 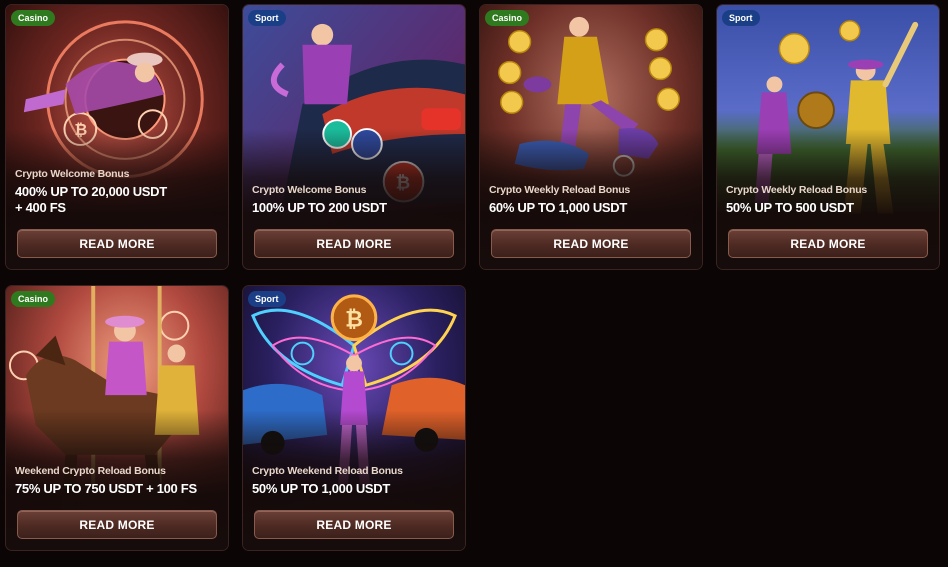 I want to click on promo-text: Crypto Welcome Bonus 100% UP TO 200 USDT, so click(x=354, y=200).